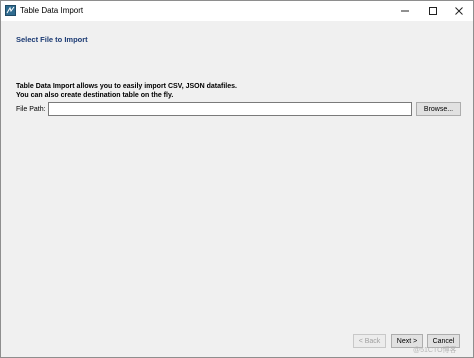 The image size is (474, 358). I want to click on file-path-label: File Path:, so click(31, 109).